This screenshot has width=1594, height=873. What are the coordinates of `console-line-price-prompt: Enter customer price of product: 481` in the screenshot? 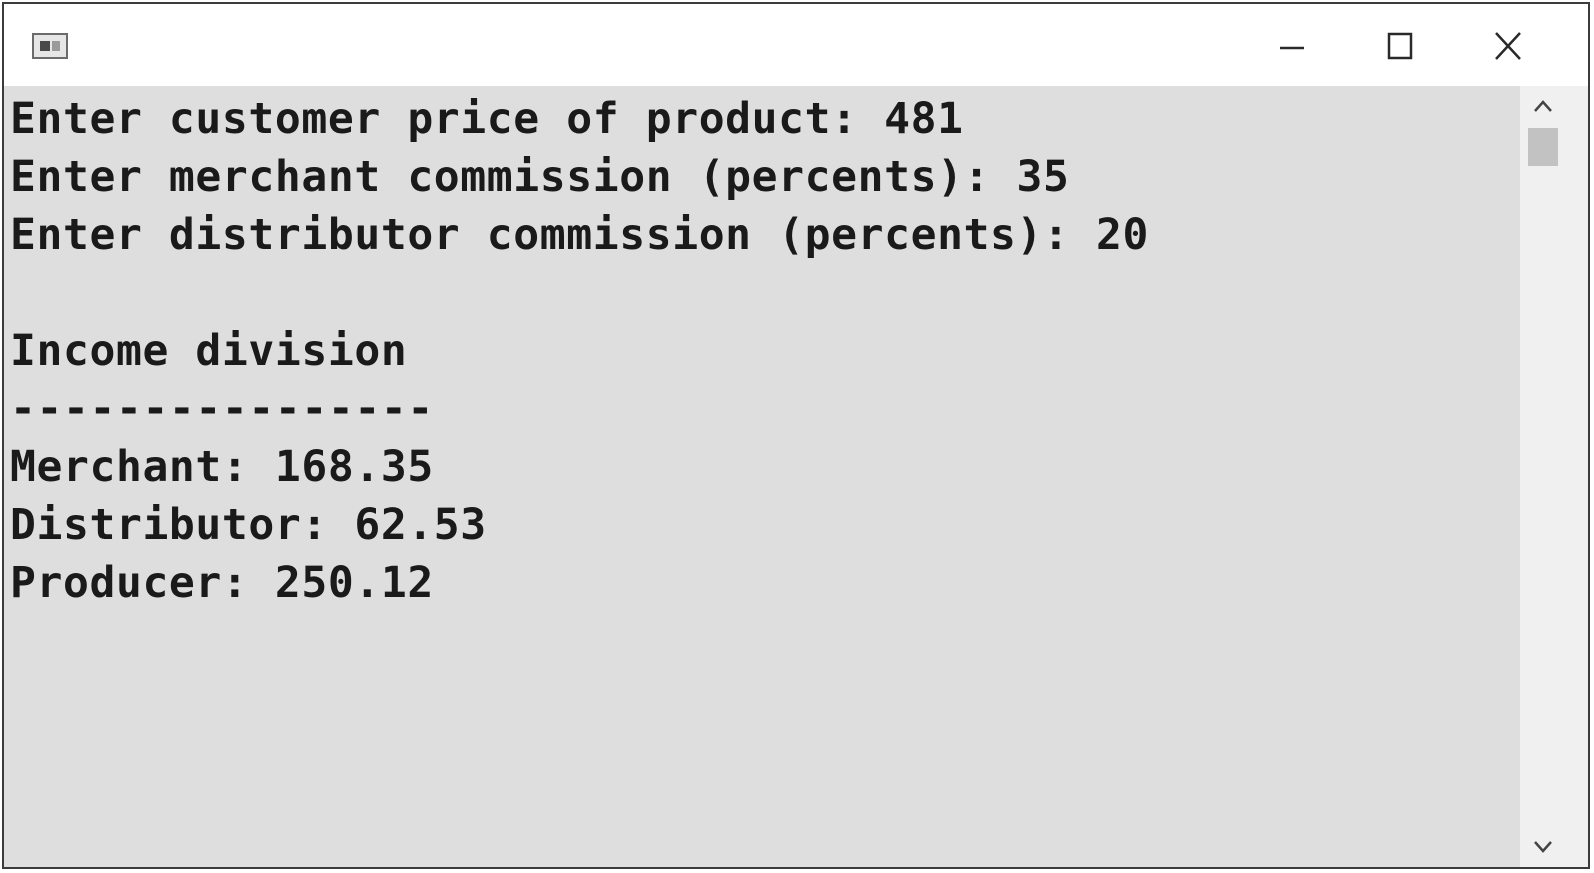 It's located at (487, 119).